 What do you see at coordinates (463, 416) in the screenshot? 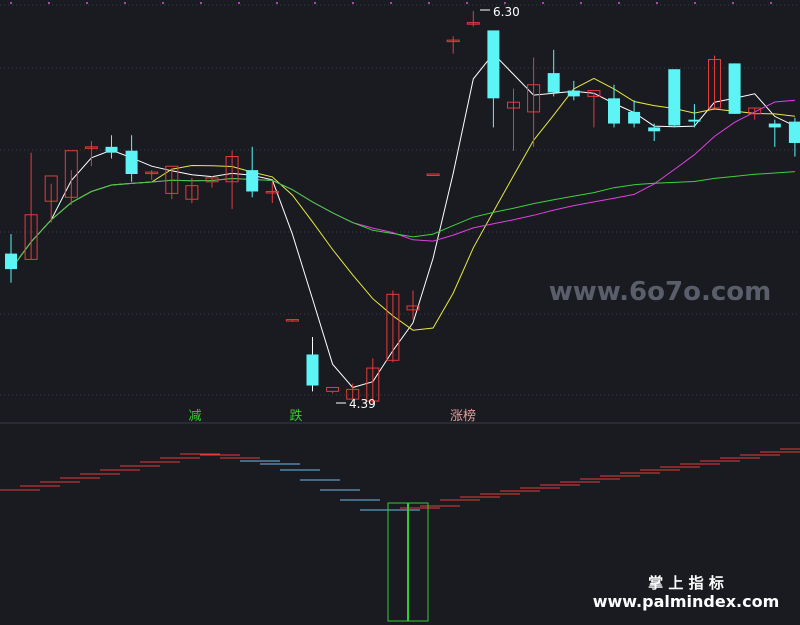
I see `signal-label: 涨榜` at bounding box center [463, 416].